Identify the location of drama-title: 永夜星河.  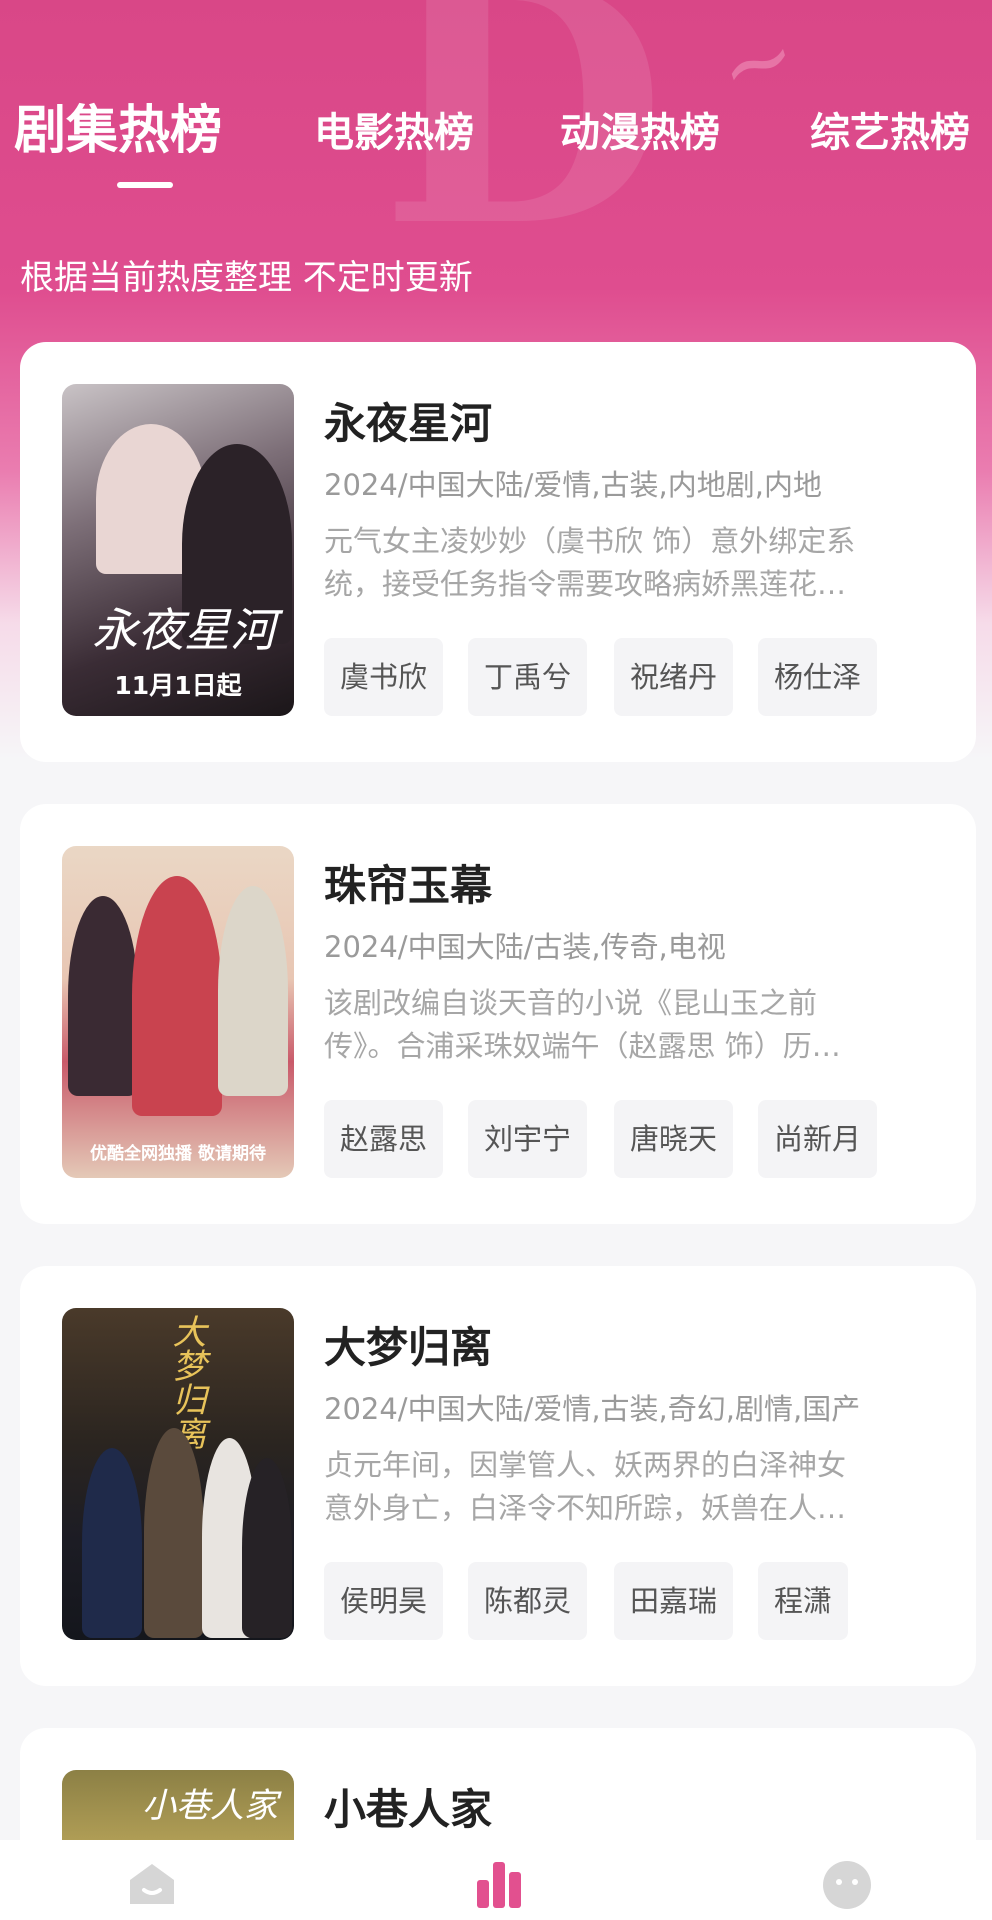
(408, 420).